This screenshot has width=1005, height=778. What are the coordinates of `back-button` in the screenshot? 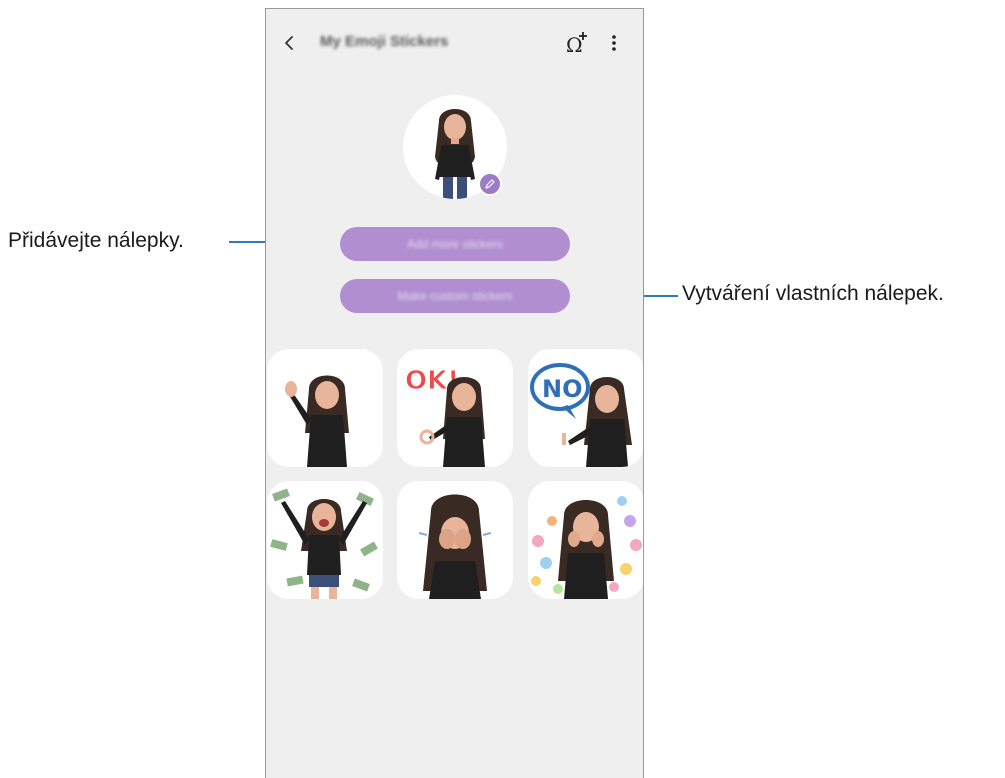 It's located at (289, 43).